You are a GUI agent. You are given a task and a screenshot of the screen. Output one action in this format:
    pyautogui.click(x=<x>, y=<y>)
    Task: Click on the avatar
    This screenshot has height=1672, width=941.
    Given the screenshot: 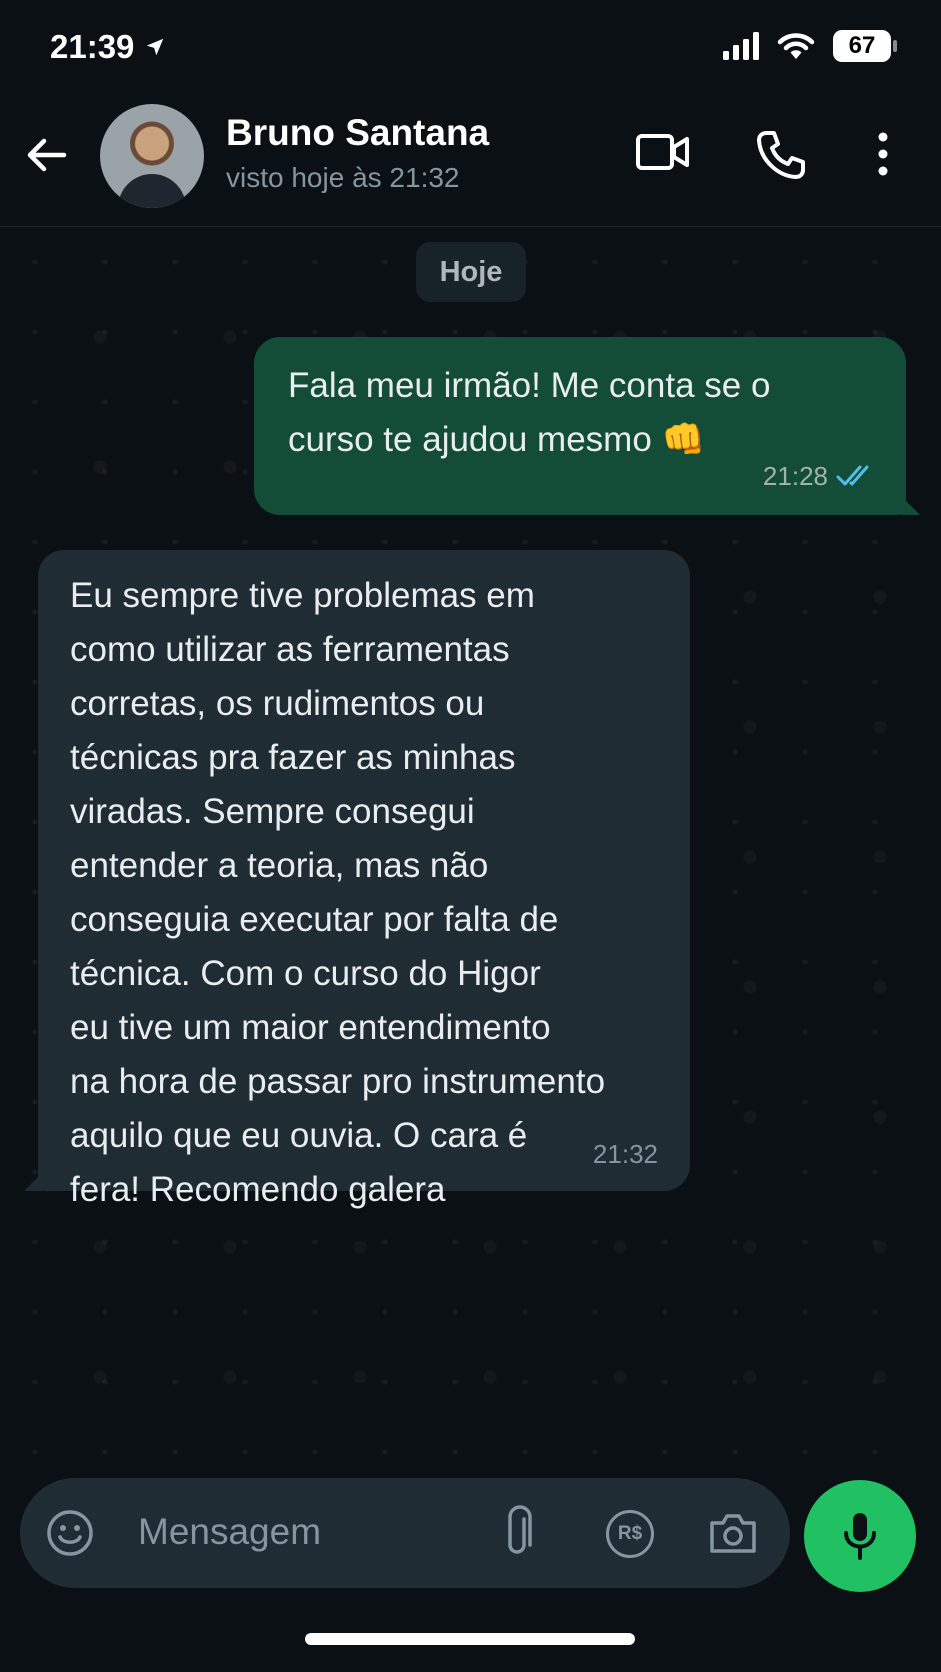 What is the action you would take?
    pyautogui.click(x=152, y=156)
    